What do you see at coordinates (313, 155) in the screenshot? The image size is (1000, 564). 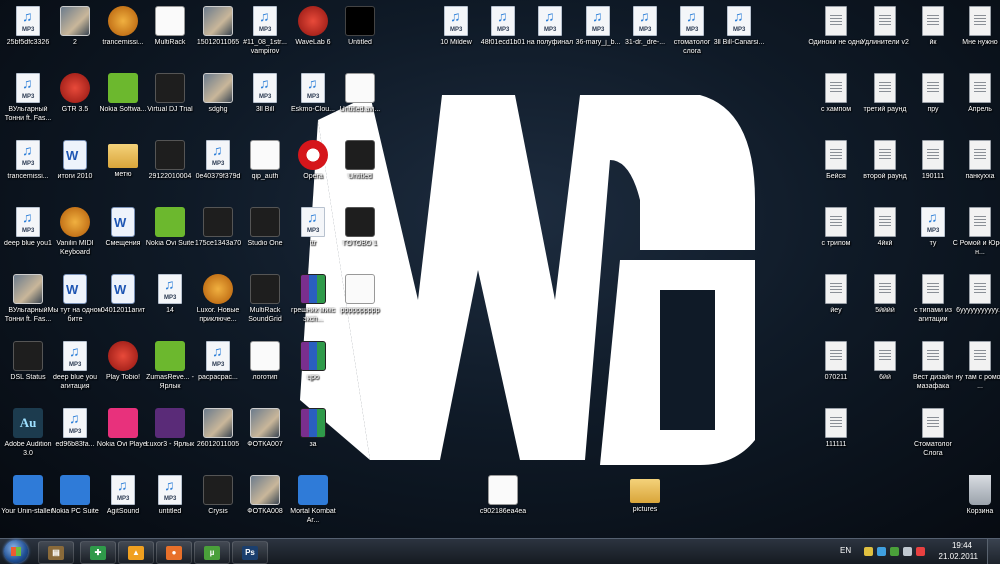 I see `opera-icon` at bounding box center [313, 155].